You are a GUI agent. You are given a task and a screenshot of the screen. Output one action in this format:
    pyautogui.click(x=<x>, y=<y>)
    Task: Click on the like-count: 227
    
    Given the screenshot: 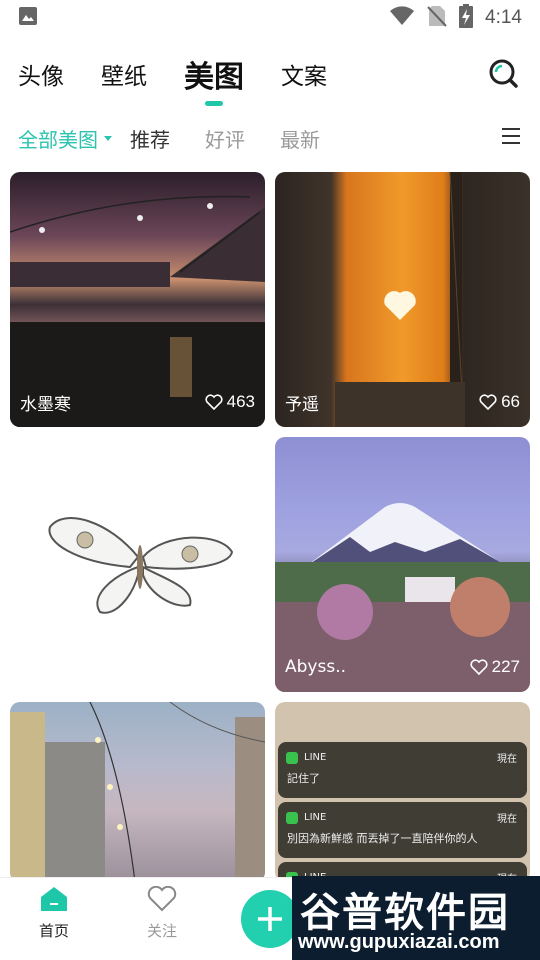 What is the action you would take?
    pyautogui.click(x=495, y=667)
    